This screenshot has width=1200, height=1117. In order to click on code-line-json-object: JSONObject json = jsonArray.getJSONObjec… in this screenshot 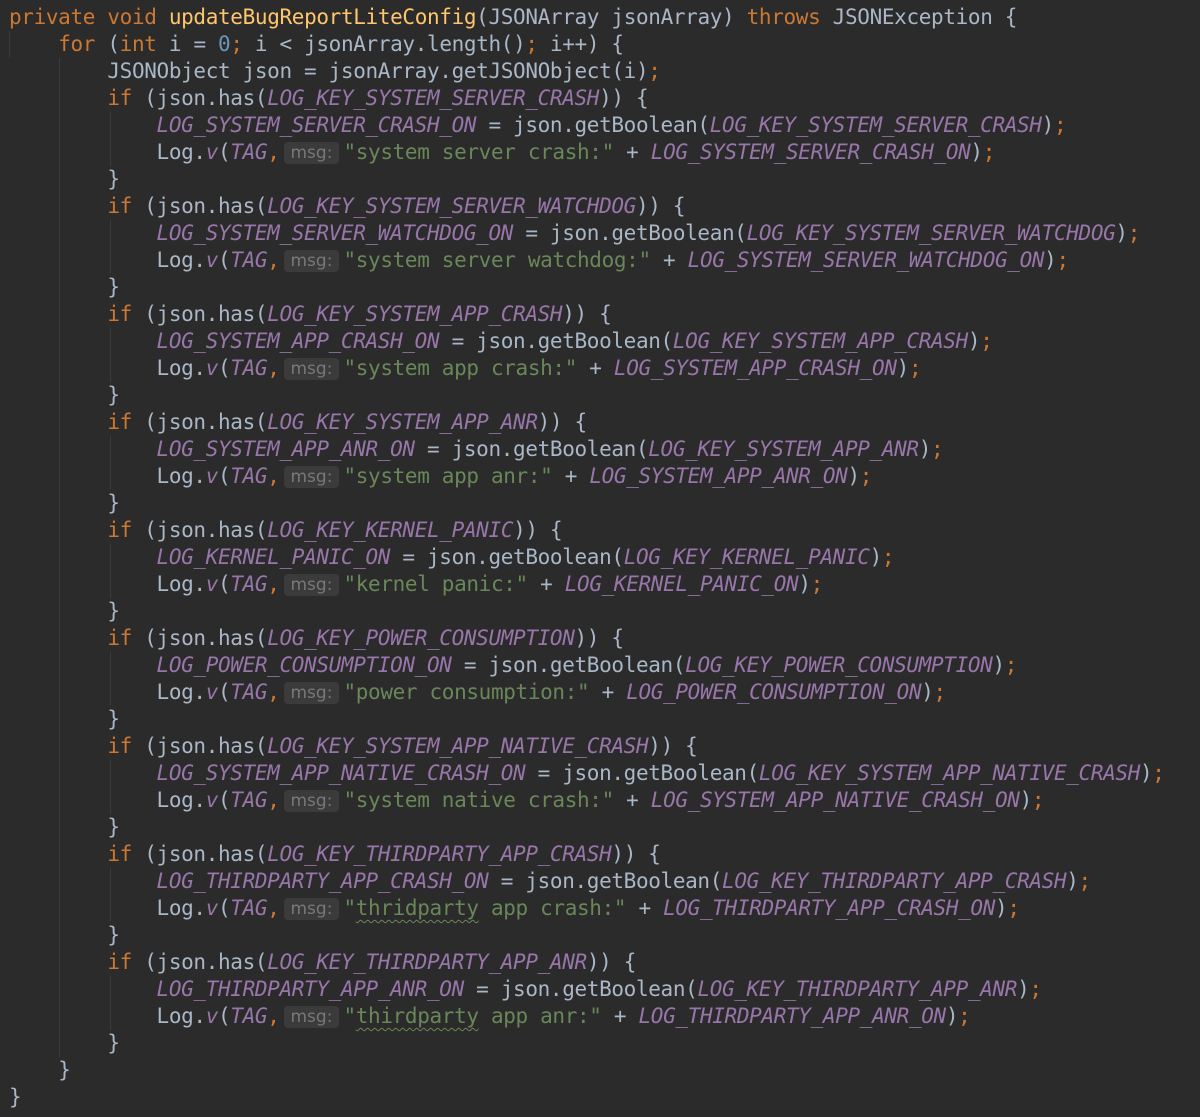, I will do `click(604, 71)`.